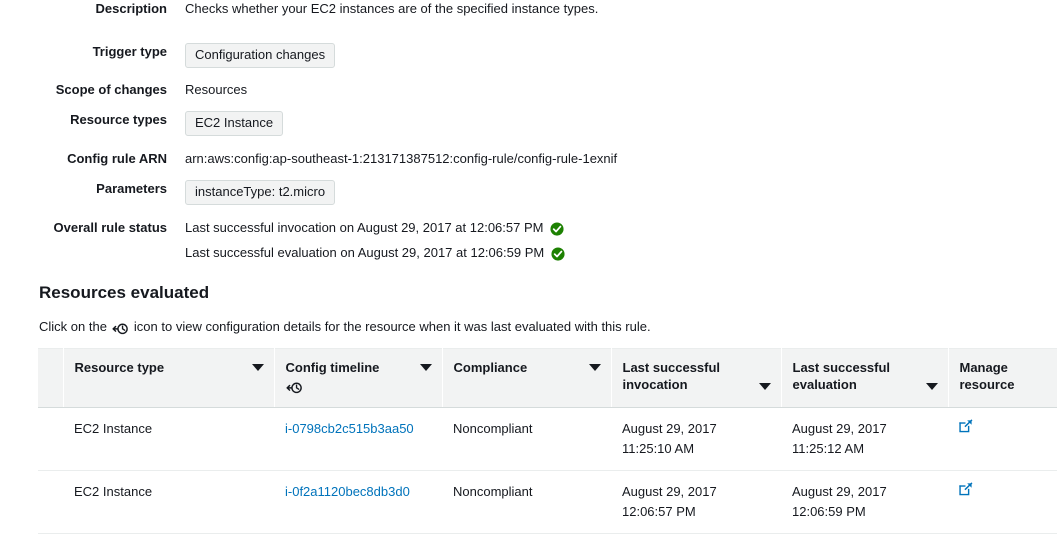  What do you see at coordinates (864, 439) in the screenshot?
I see `cell-last-successful-evaluation: August 29, 2017 11:25:12 AM` at bounding box center [864, 439].